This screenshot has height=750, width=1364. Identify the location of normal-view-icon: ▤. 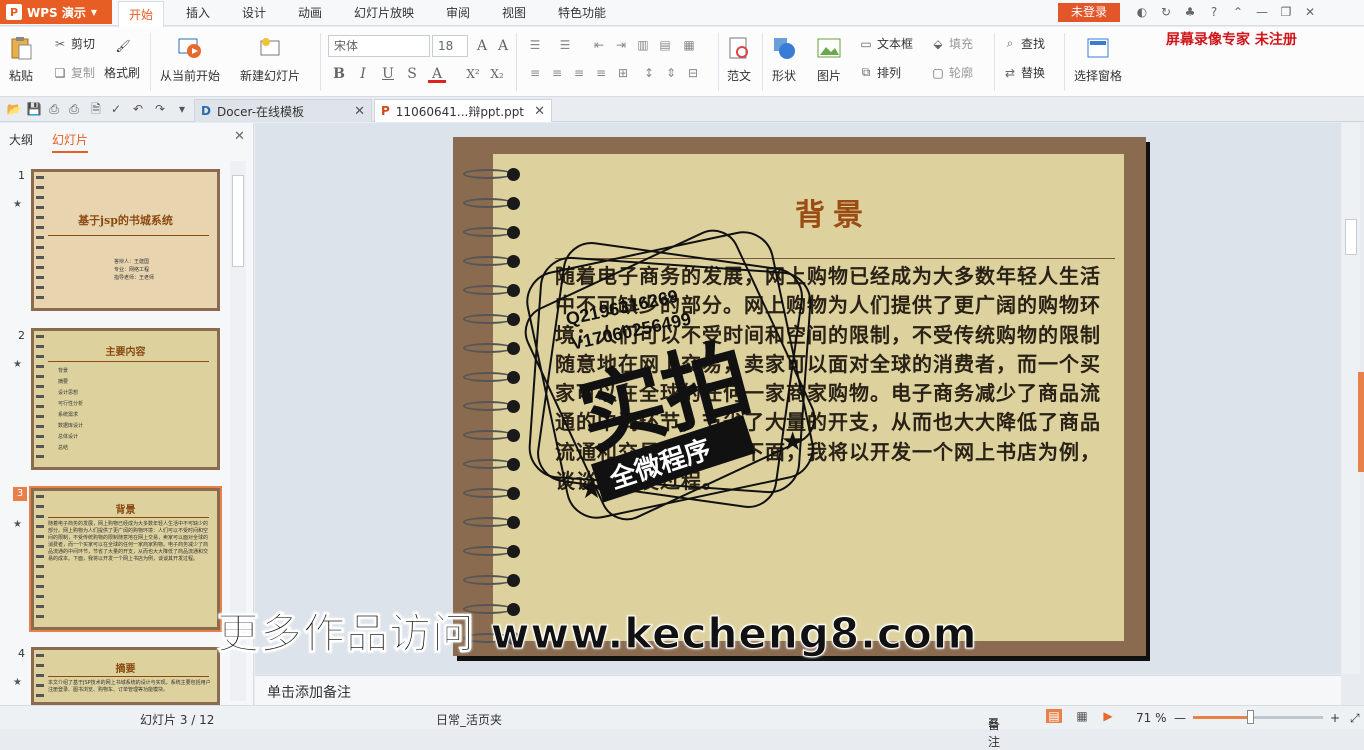
(1054, 716).